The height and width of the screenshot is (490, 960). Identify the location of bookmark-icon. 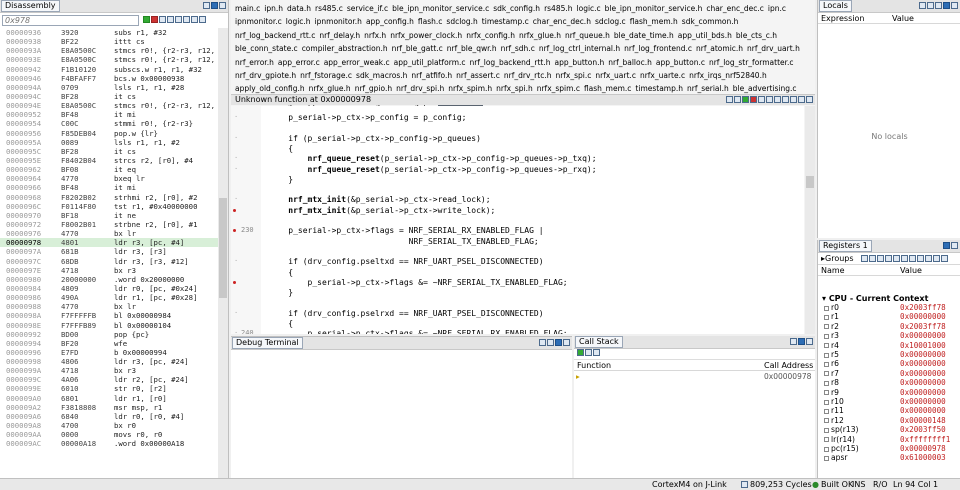
(793, 99).